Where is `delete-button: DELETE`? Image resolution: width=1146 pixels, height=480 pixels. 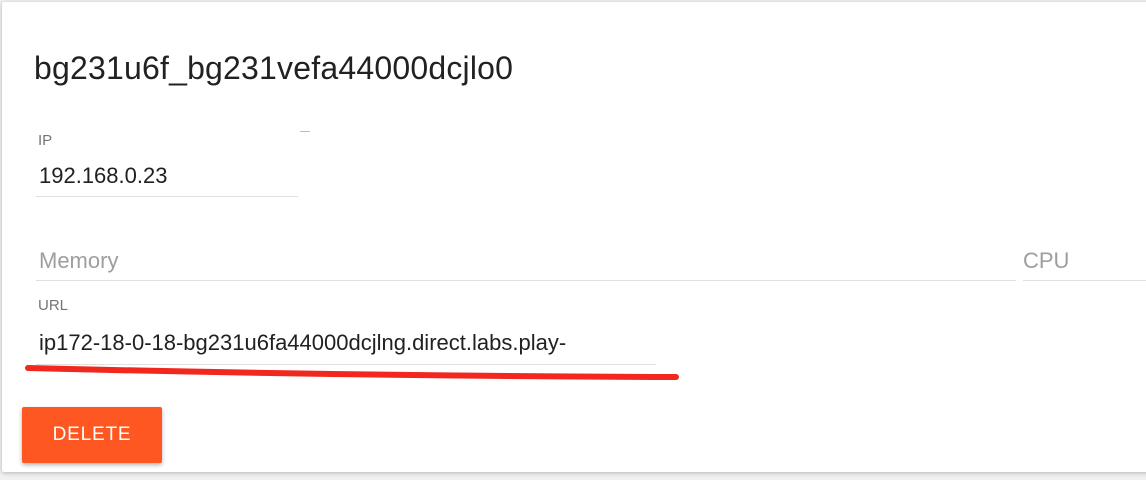 delete-button: DELETE is located at coordinates (92, 435).